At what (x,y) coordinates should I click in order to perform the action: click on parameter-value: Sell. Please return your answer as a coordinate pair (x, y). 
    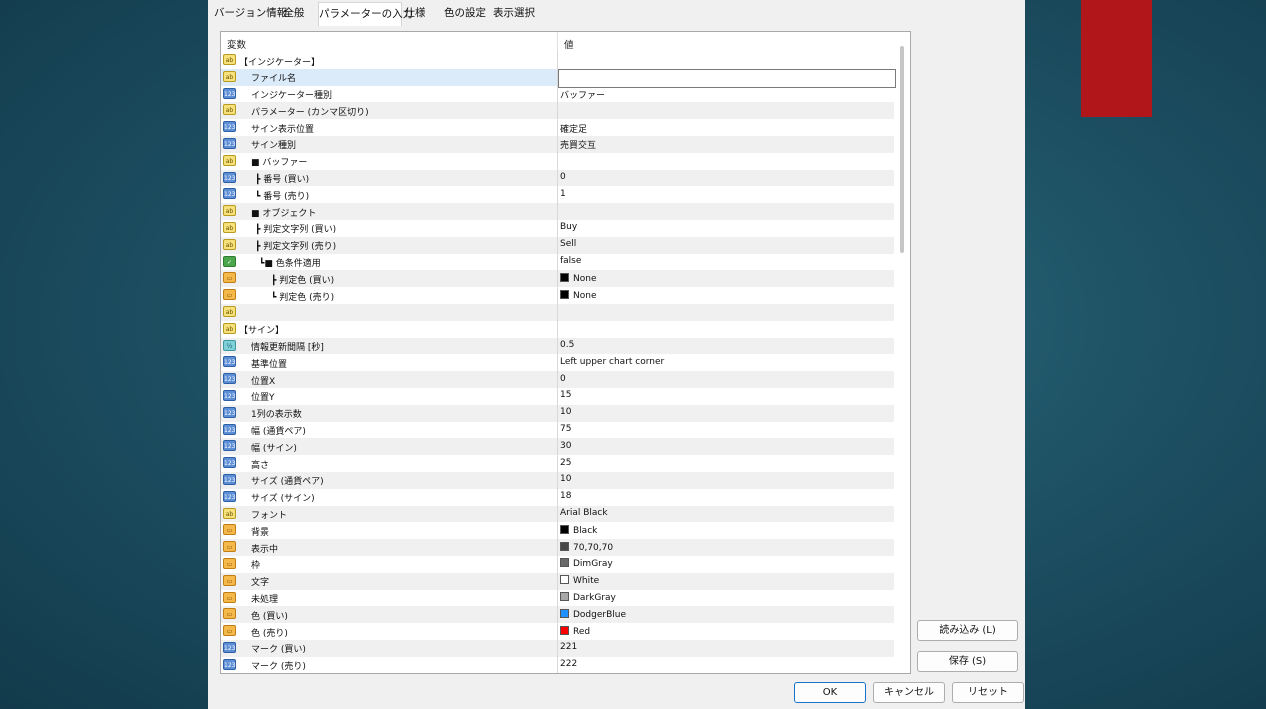
    Looking at the image, I should click on (568, 244).